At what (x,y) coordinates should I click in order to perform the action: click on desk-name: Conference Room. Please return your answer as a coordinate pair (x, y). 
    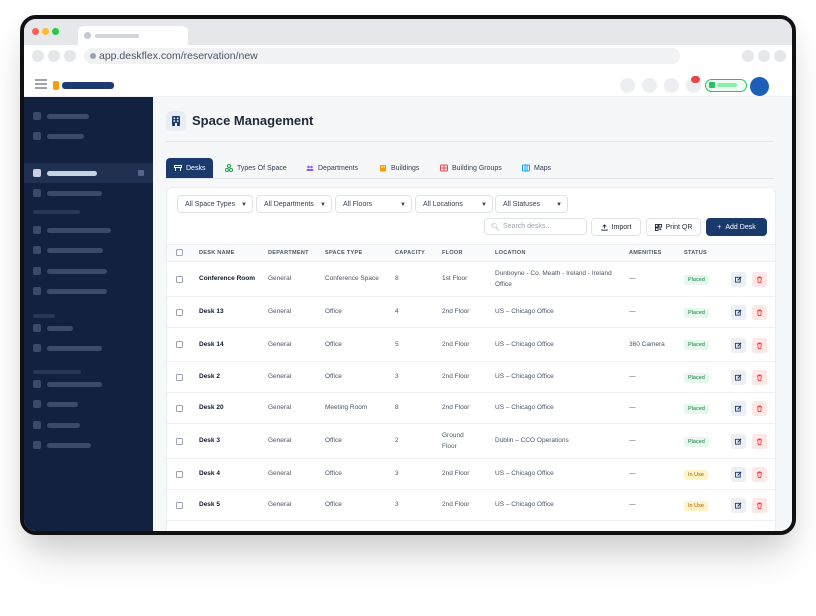
    Looking at the image, I should click on (229, 279).